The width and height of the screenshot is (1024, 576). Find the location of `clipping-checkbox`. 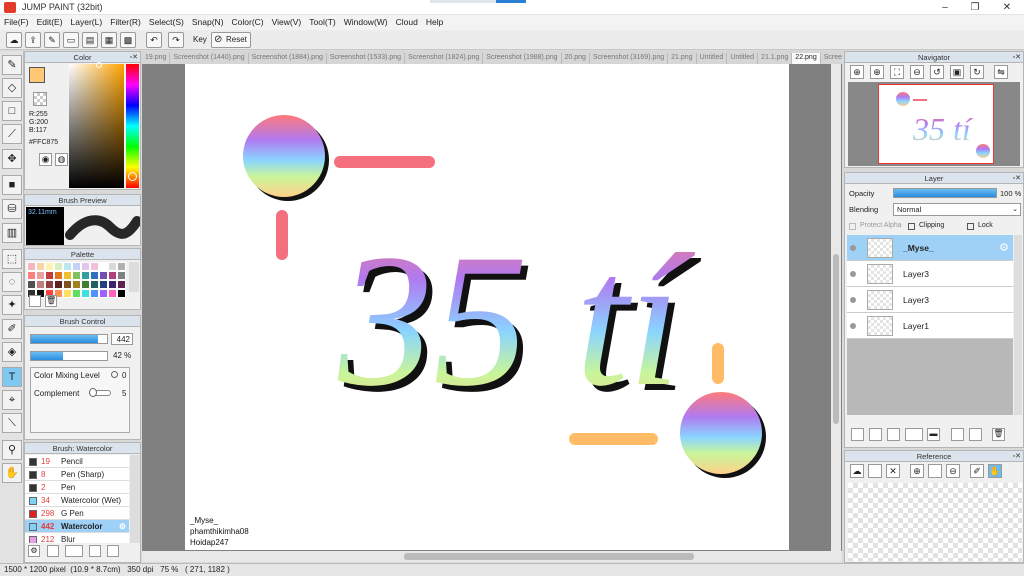

clipping-checkbox is located at coordinates (911, 226).